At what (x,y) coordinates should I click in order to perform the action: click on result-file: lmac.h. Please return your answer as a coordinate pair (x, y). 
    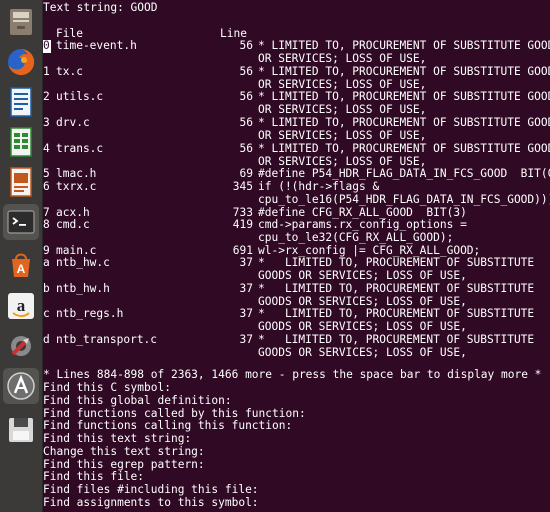
    Looking at the image, I should click on (76, 173).